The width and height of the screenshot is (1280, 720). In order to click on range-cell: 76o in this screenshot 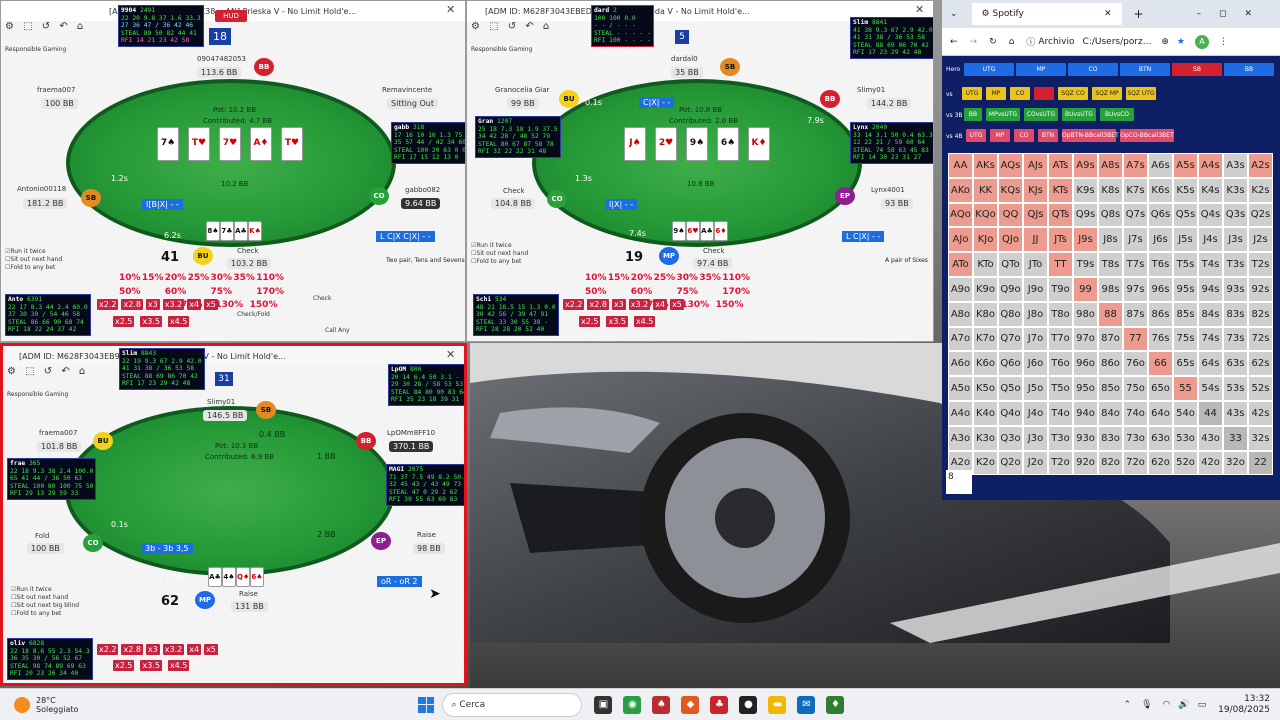, I will do `click(1135, 364)`.